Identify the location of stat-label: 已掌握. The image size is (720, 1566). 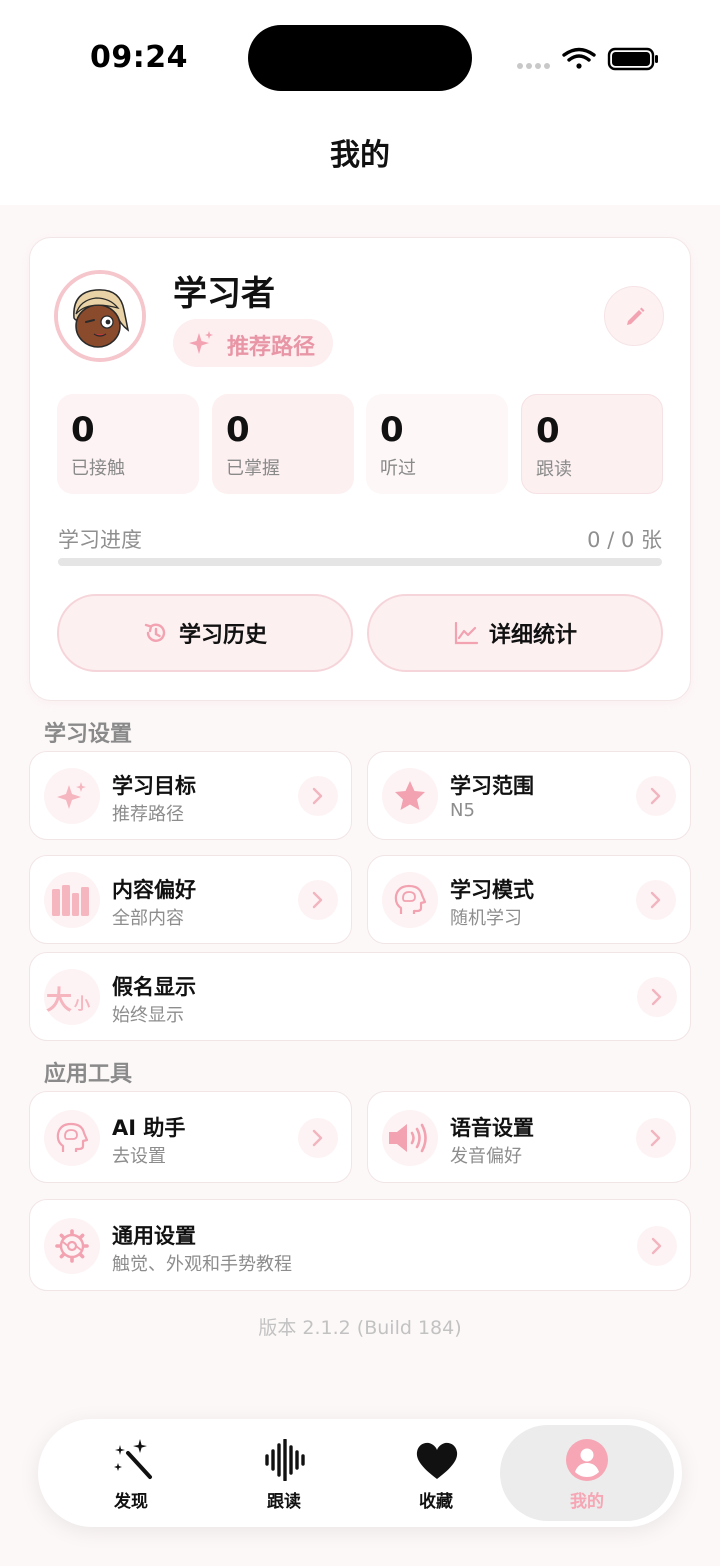
(253, 468).